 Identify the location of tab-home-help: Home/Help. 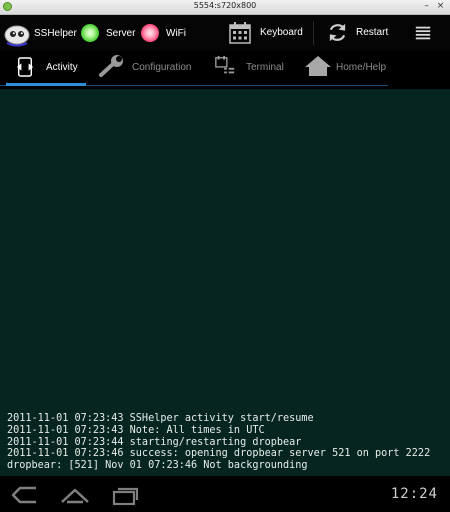
(348, 69).